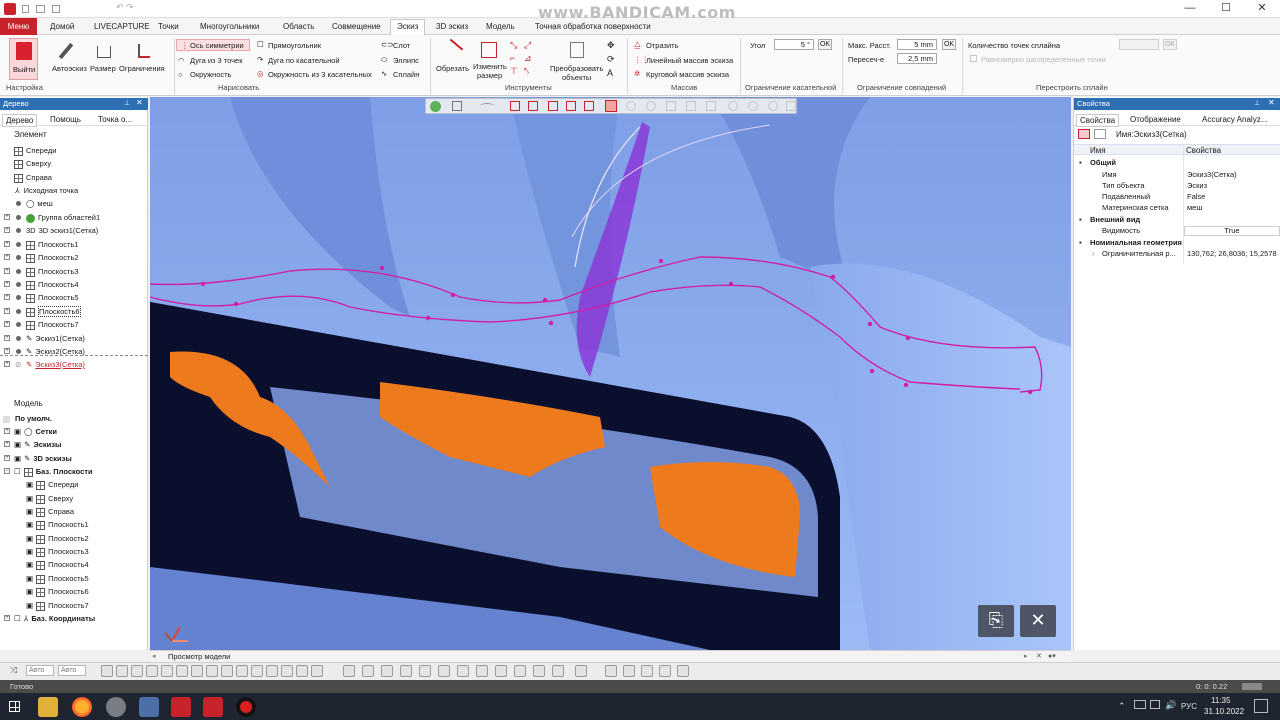 This screenshot has height=720, width=1280. I want to click on tab-points: Точки, so click(168, 27).